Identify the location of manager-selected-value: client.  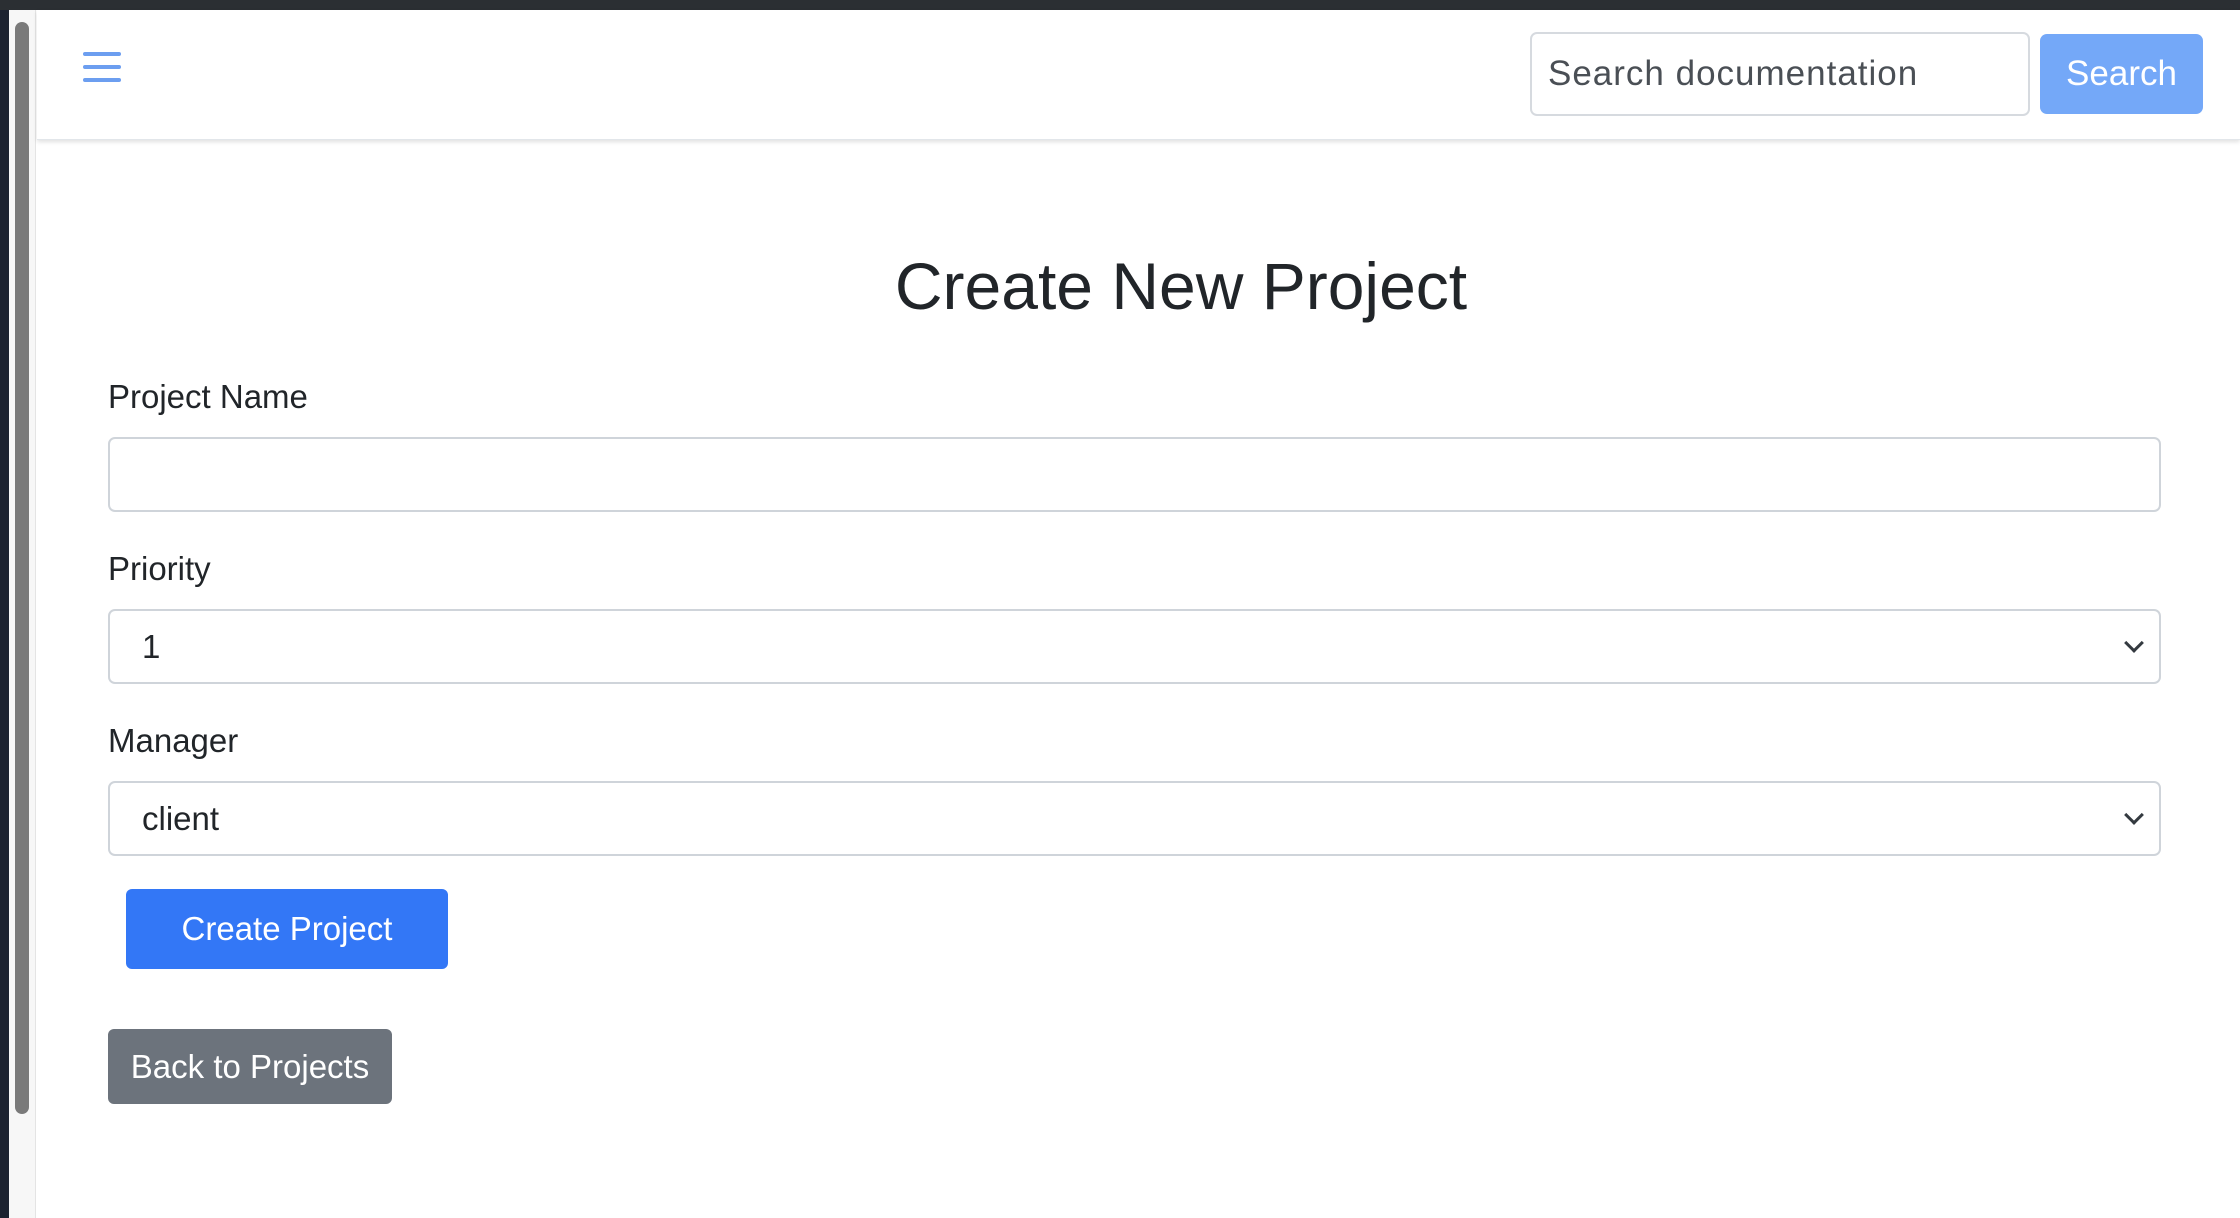
(181, 818).